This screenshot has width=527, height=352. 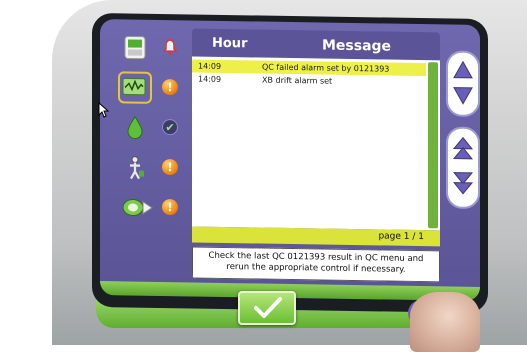 What do you see at coordinates (104, 110) in the screenshot?
I see `mouse-cursor-icon` at bounding box center [104, 110].